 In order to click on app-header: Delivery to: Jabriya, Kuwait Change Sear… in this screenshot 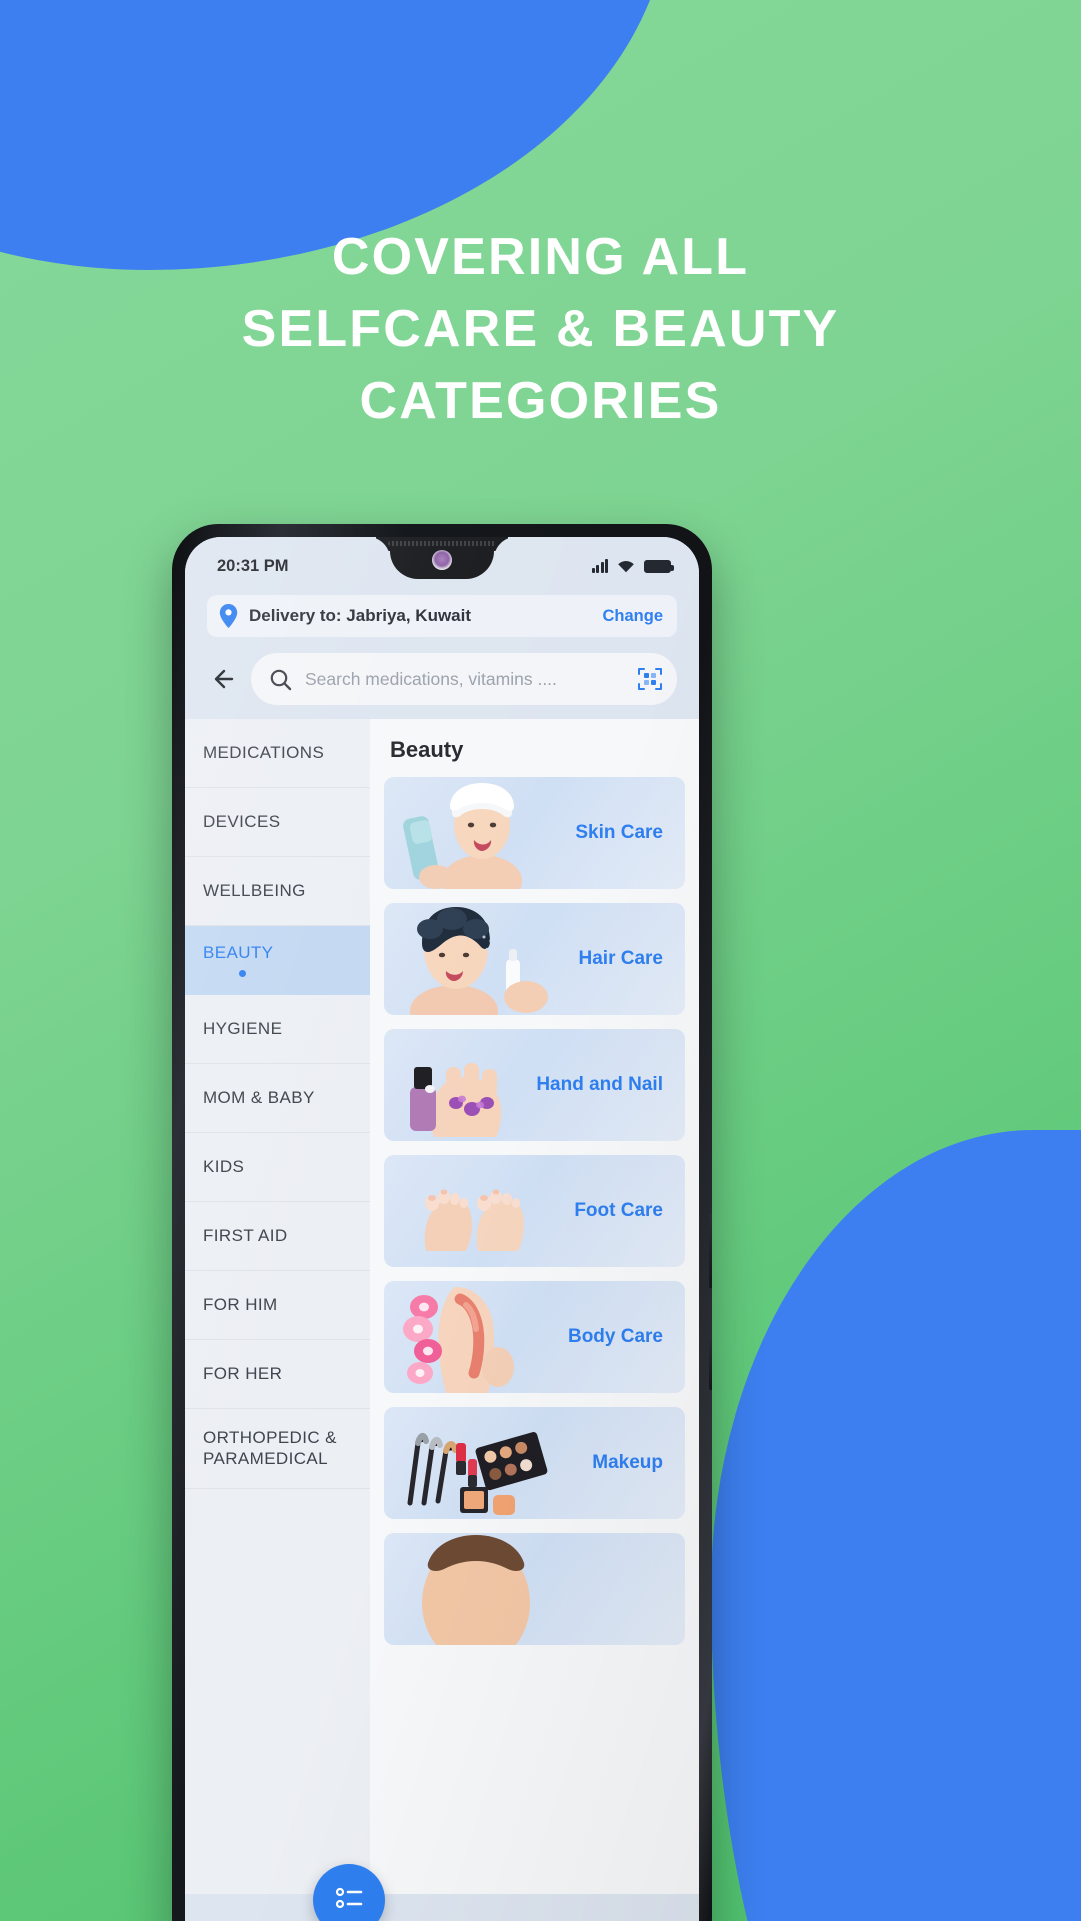, I will do `click(442, 654)`.